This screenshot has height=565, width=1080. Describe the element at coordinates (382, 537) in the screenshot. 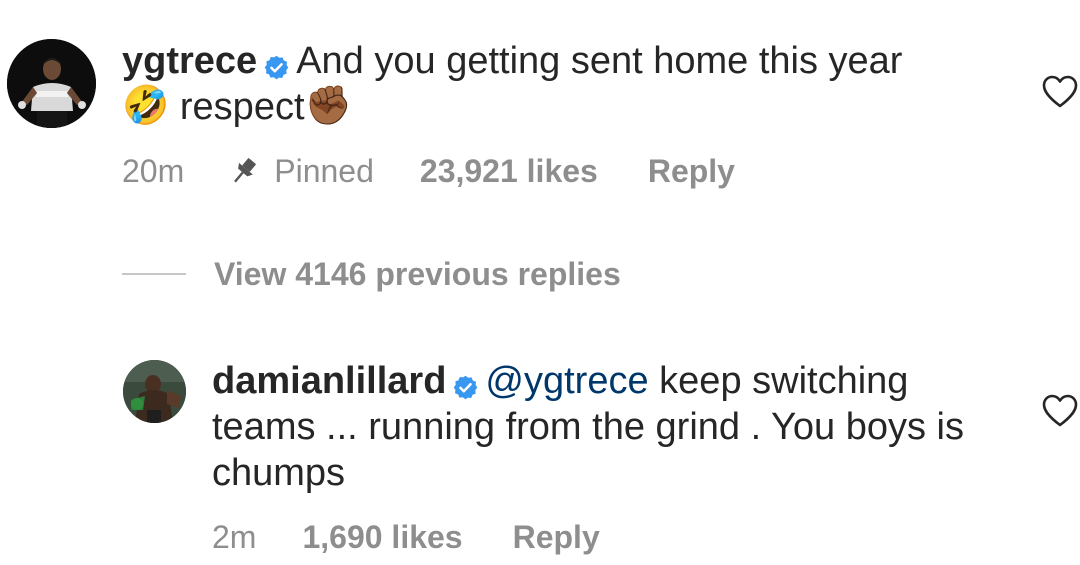

I see `likes-count: 1,690 likes` at that location.